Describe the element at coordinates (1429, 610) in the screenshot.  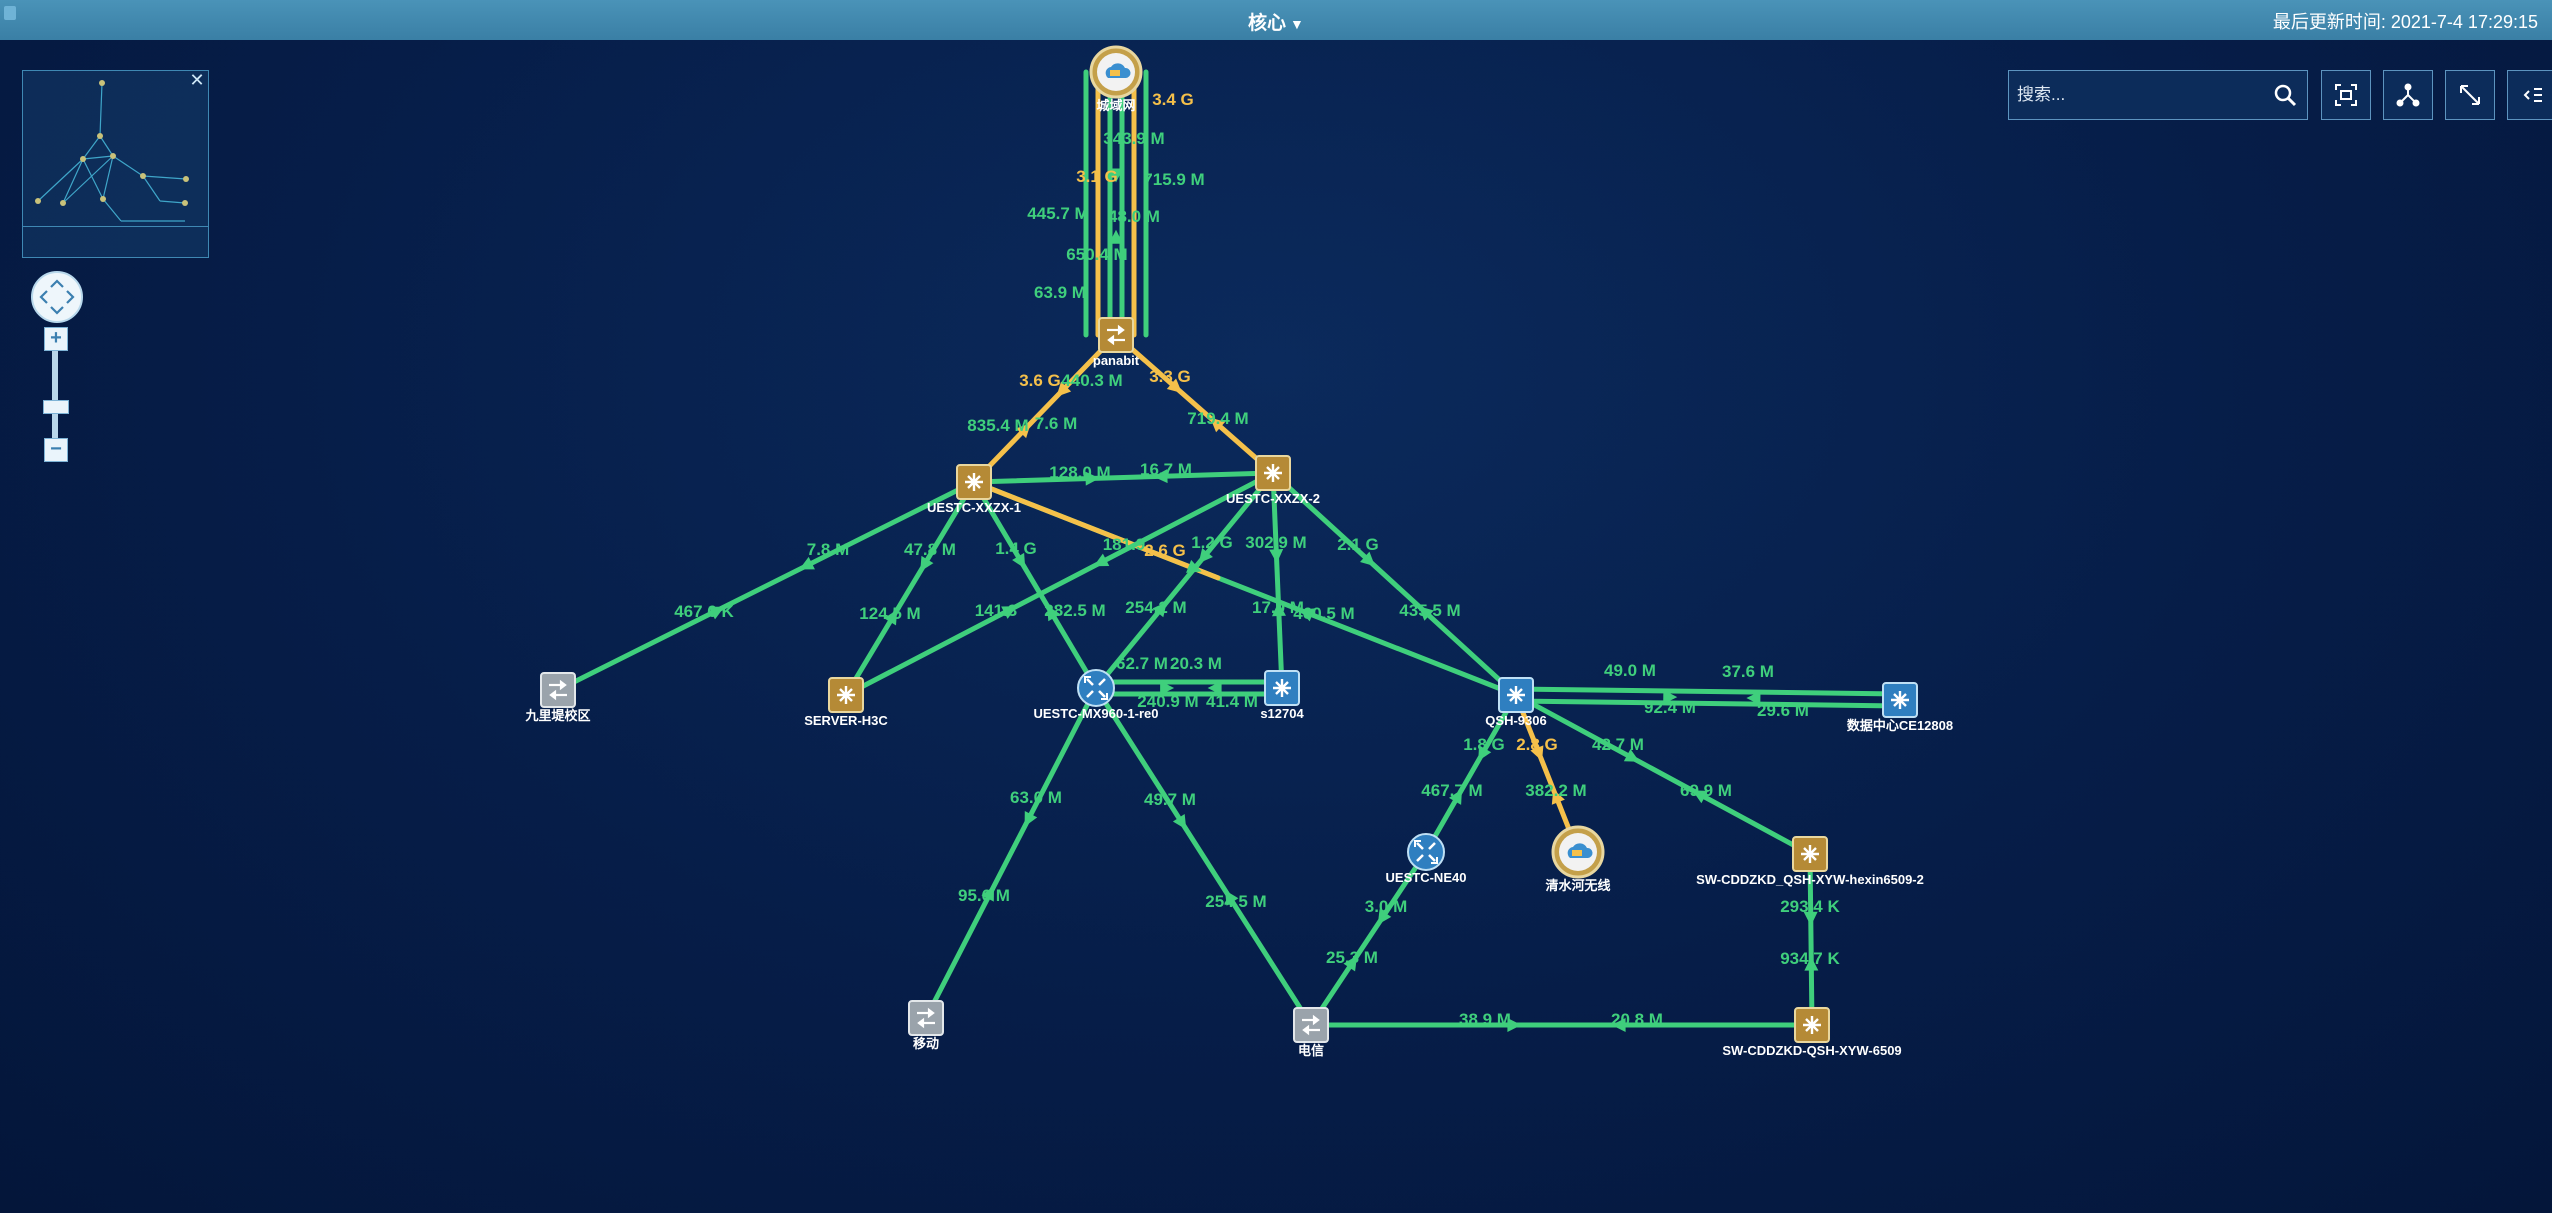
I see `link-traffic-label: 435.5 M` at that location.